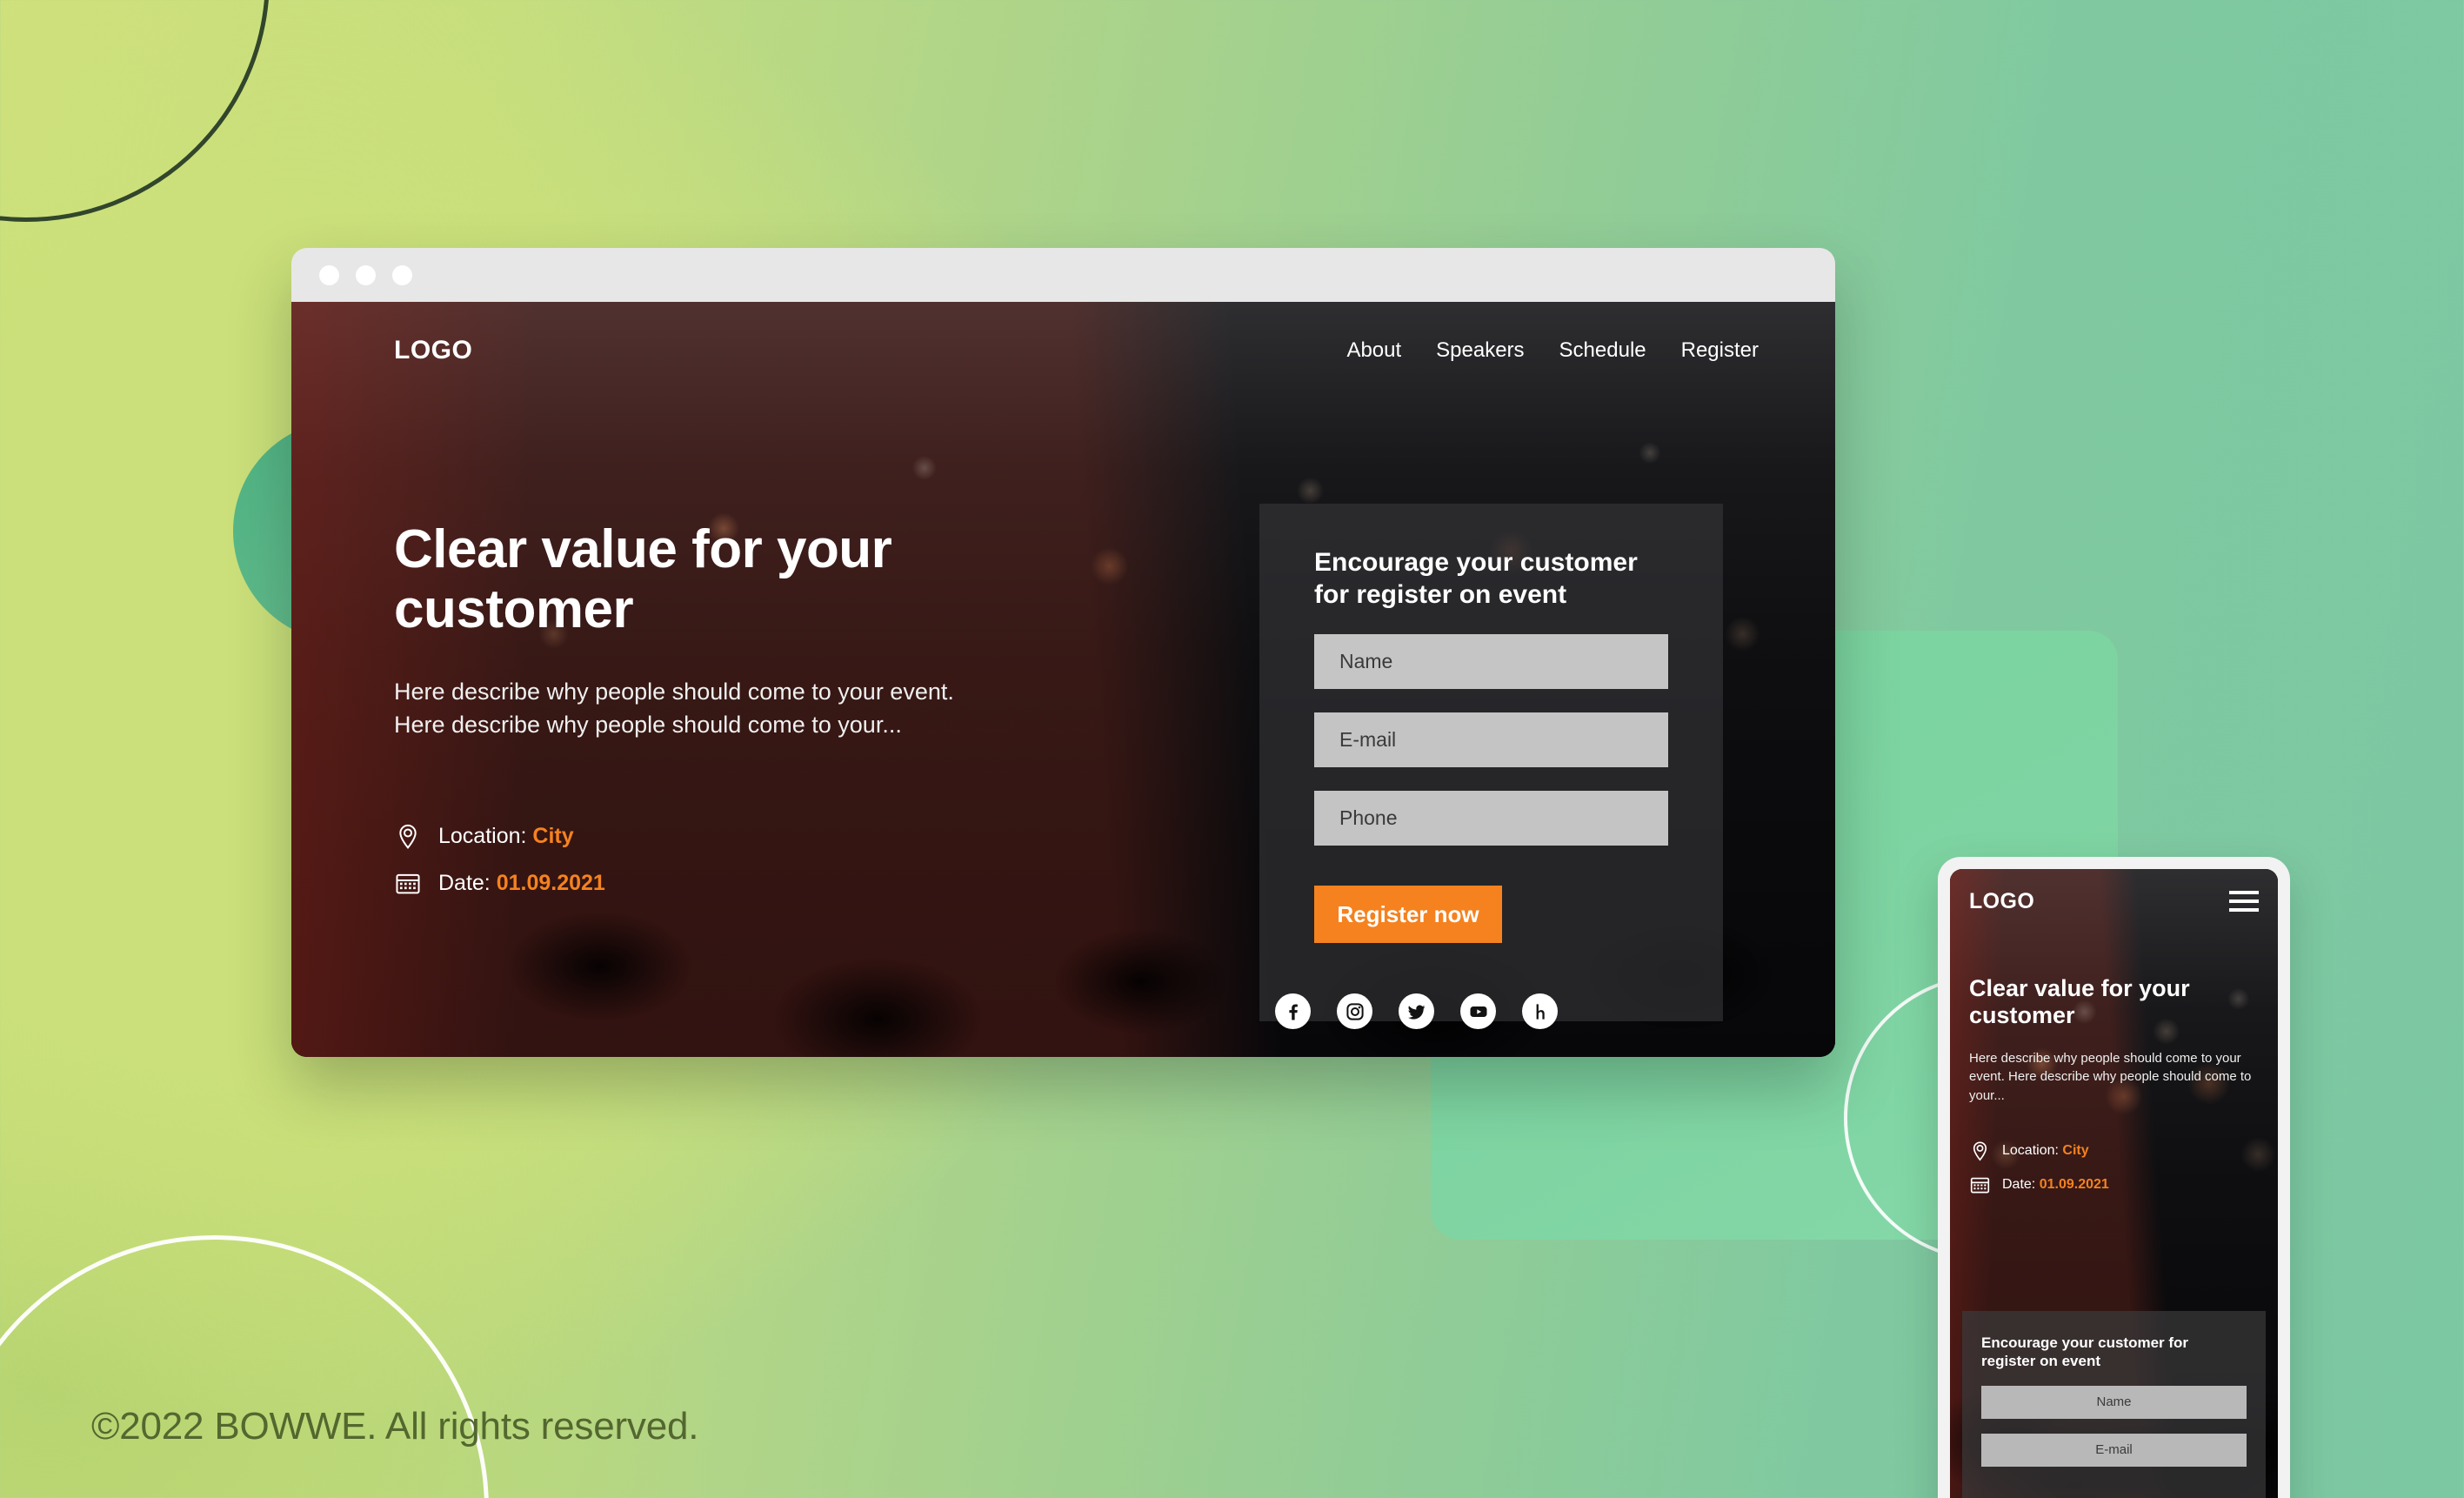 The height and width of the screenshot is (1498, 2464). What do you see at coordinates (2075, 1151) in the screenshot?
I see `mobile-location-value: City` at bounding box center [2075, 1151].